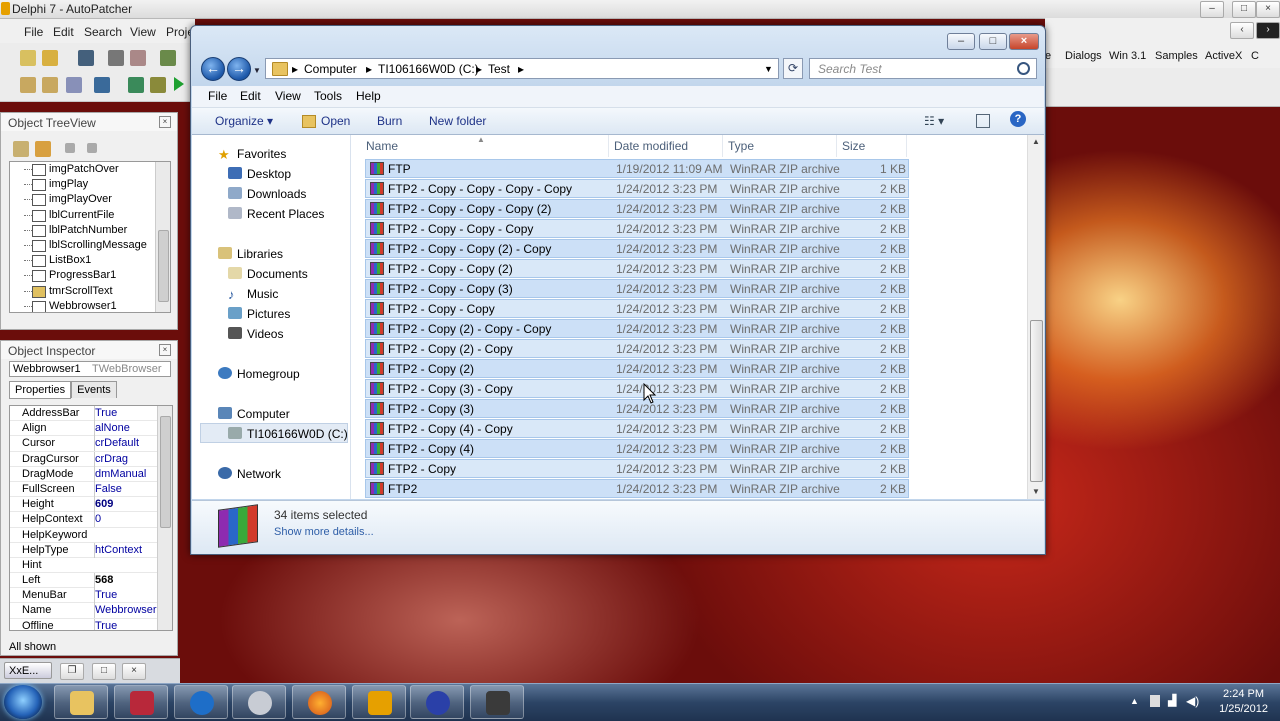 Image resolution: width=1280 pixels, height=721 pixels. What do you see at coordinates (983, 121) in the screenshot?
I see `preview-pane-icon` at bounding box center [983, 121].